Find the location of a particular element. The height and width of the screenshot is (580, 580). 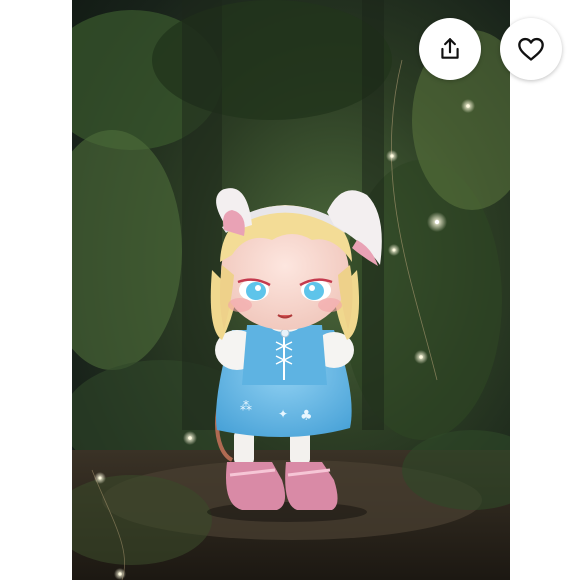

share-icon is located at coordinates (450, 48).